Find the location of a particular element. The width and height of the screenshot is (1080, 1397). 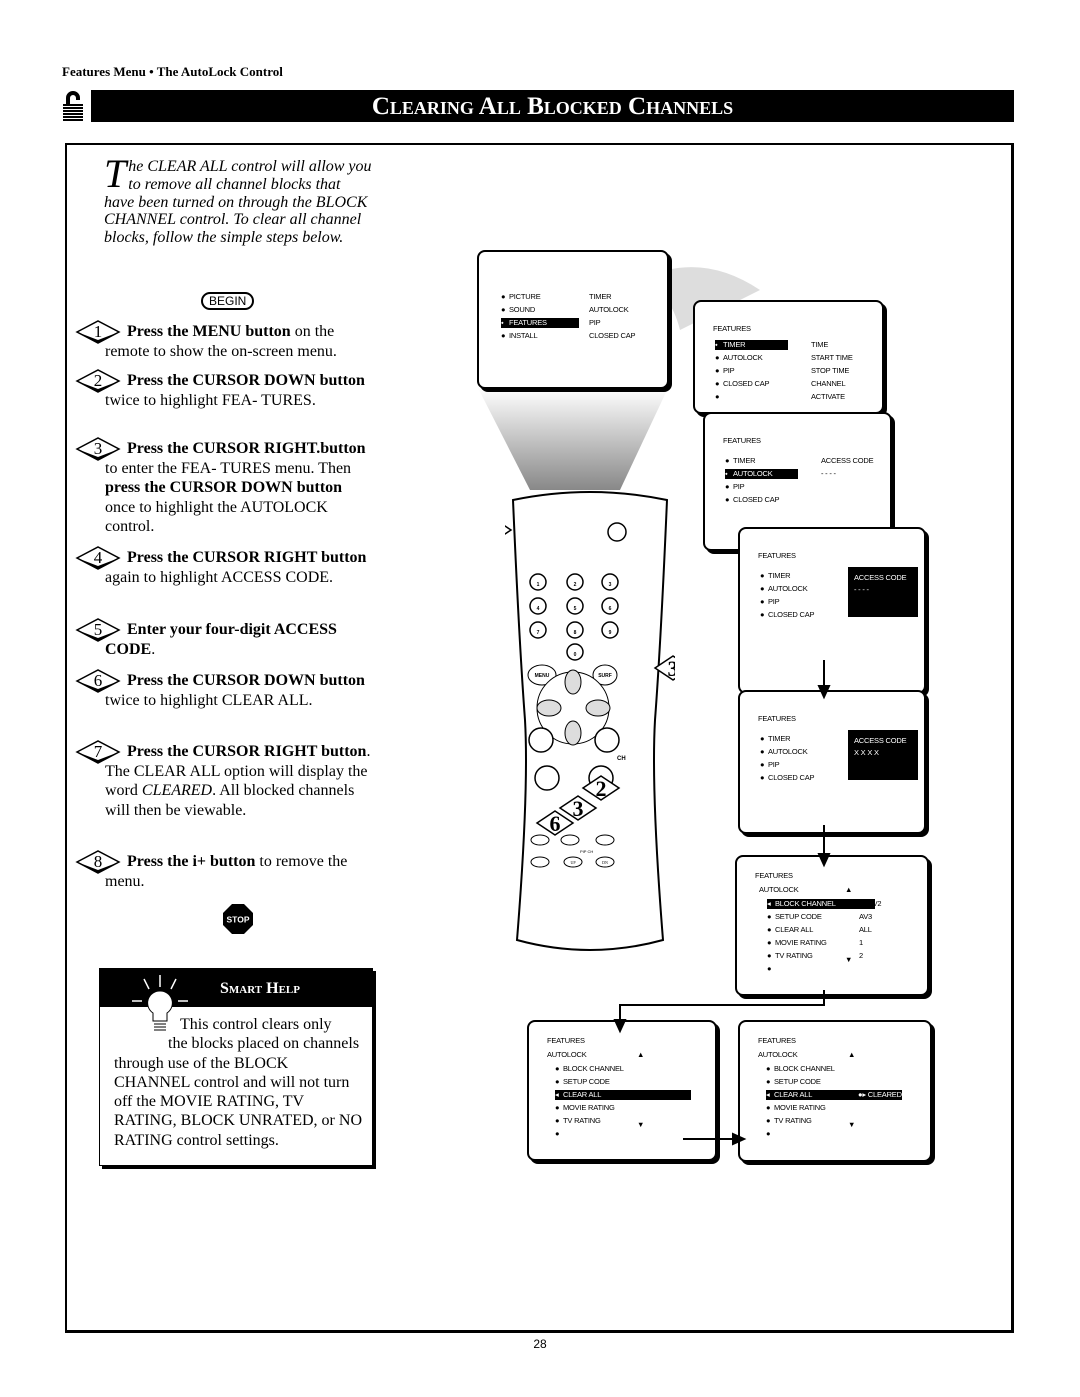

number-button-3: 3 is located at coordinates (610, 582).